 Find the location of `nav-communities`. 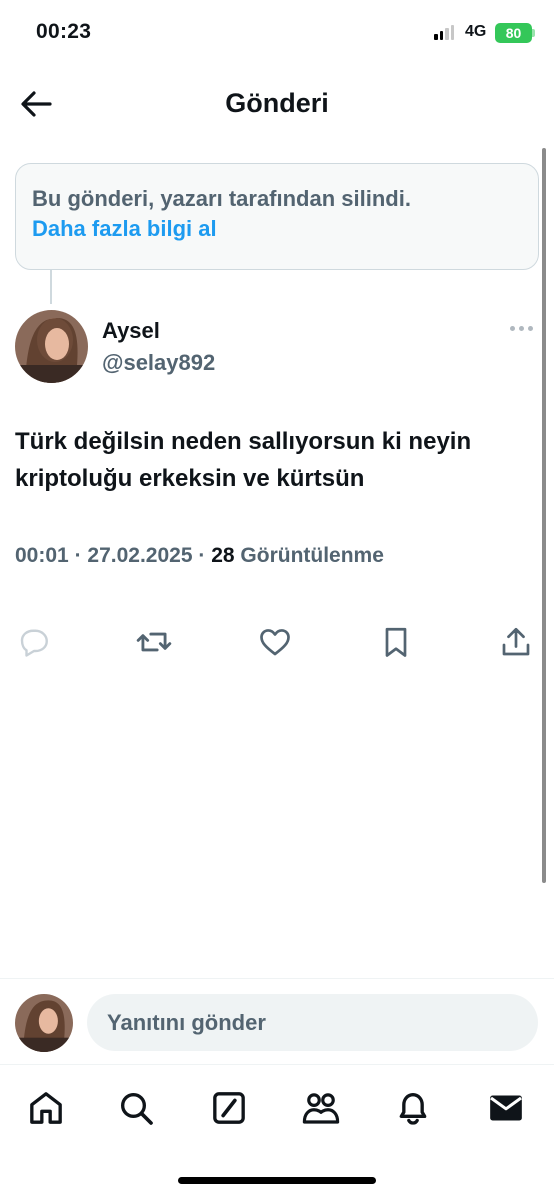

nav-communities is located at coordinates (321, 1108).